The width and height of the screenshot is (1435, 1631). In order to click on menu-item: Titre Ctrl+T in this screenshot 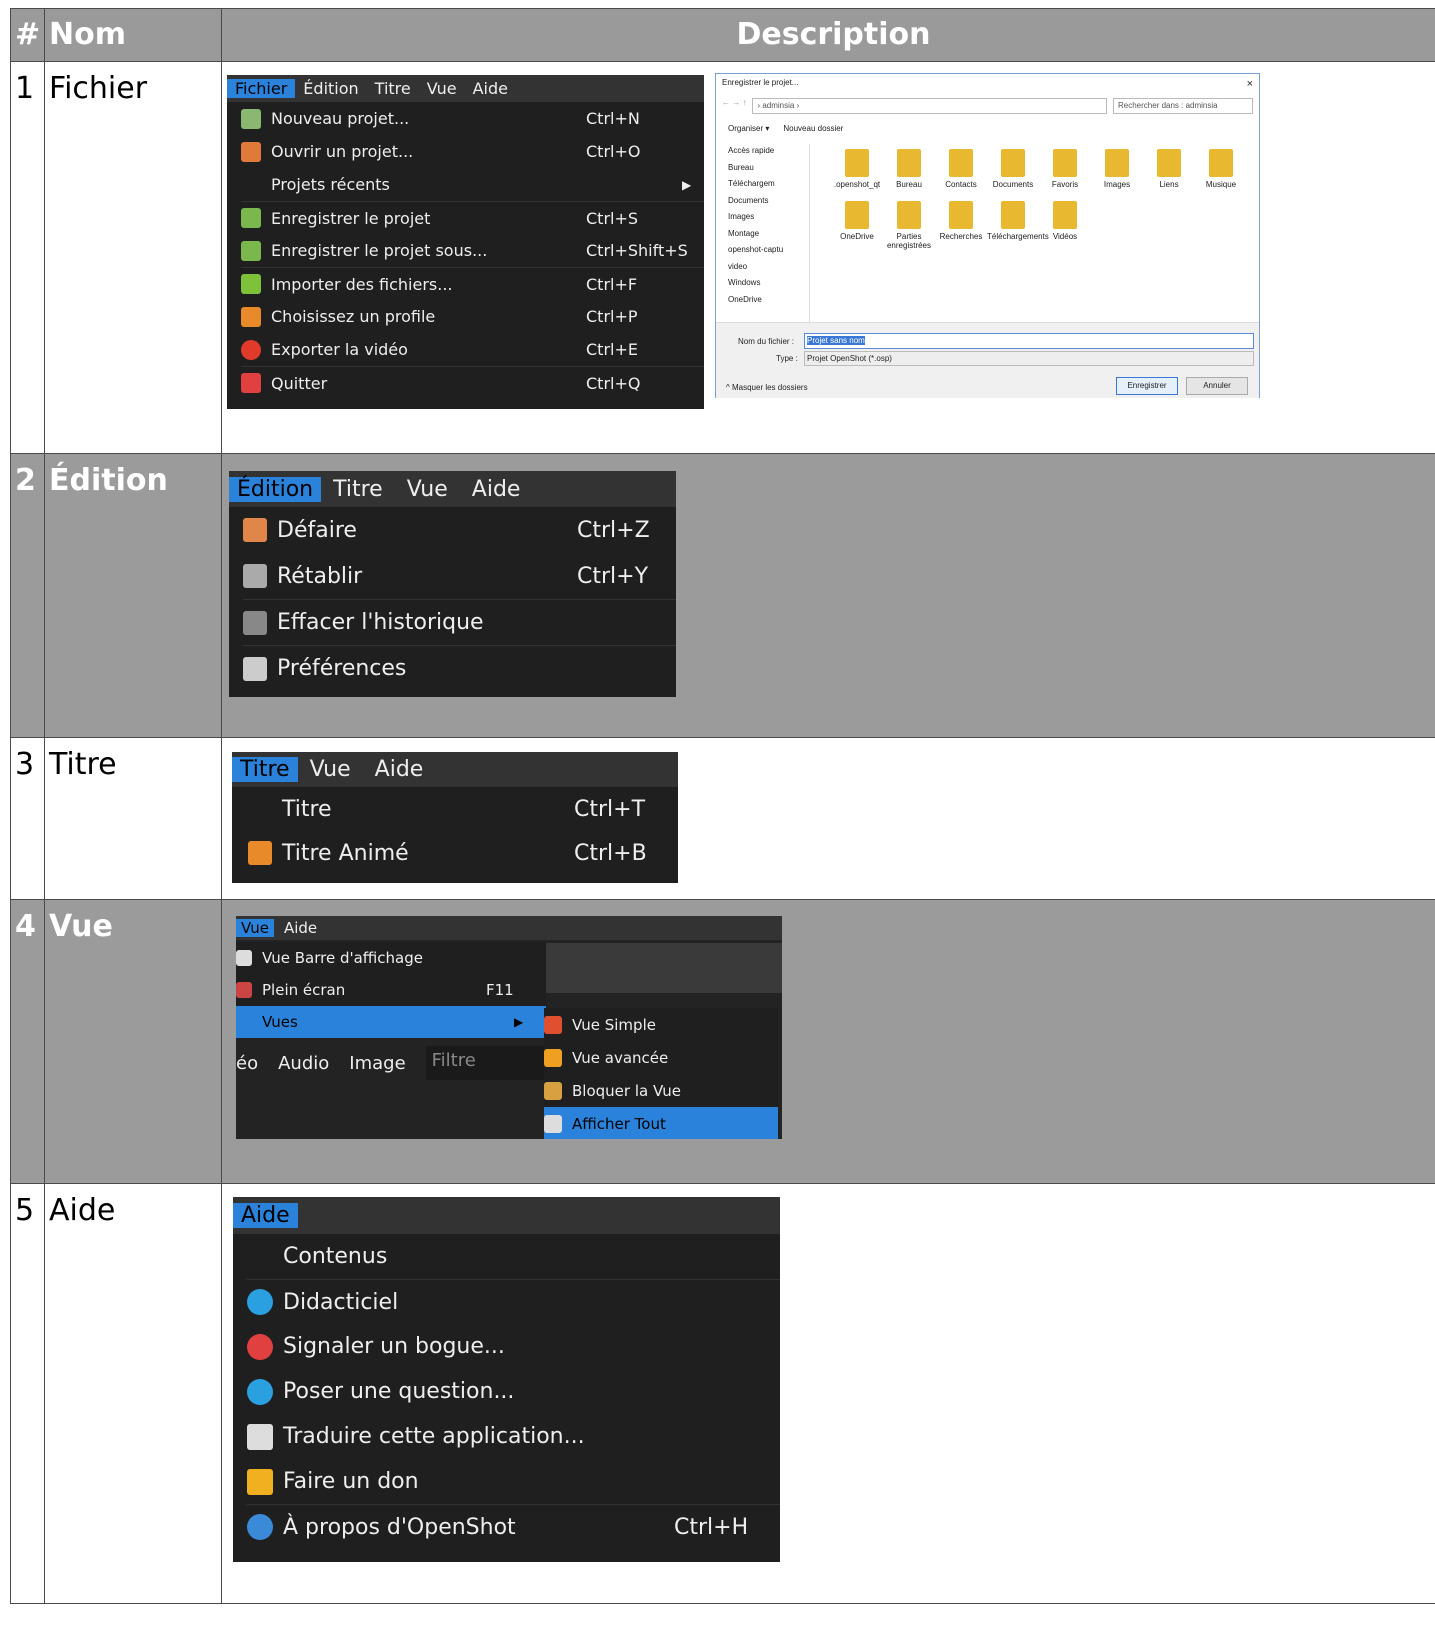, I will do `click(463, 809)`.